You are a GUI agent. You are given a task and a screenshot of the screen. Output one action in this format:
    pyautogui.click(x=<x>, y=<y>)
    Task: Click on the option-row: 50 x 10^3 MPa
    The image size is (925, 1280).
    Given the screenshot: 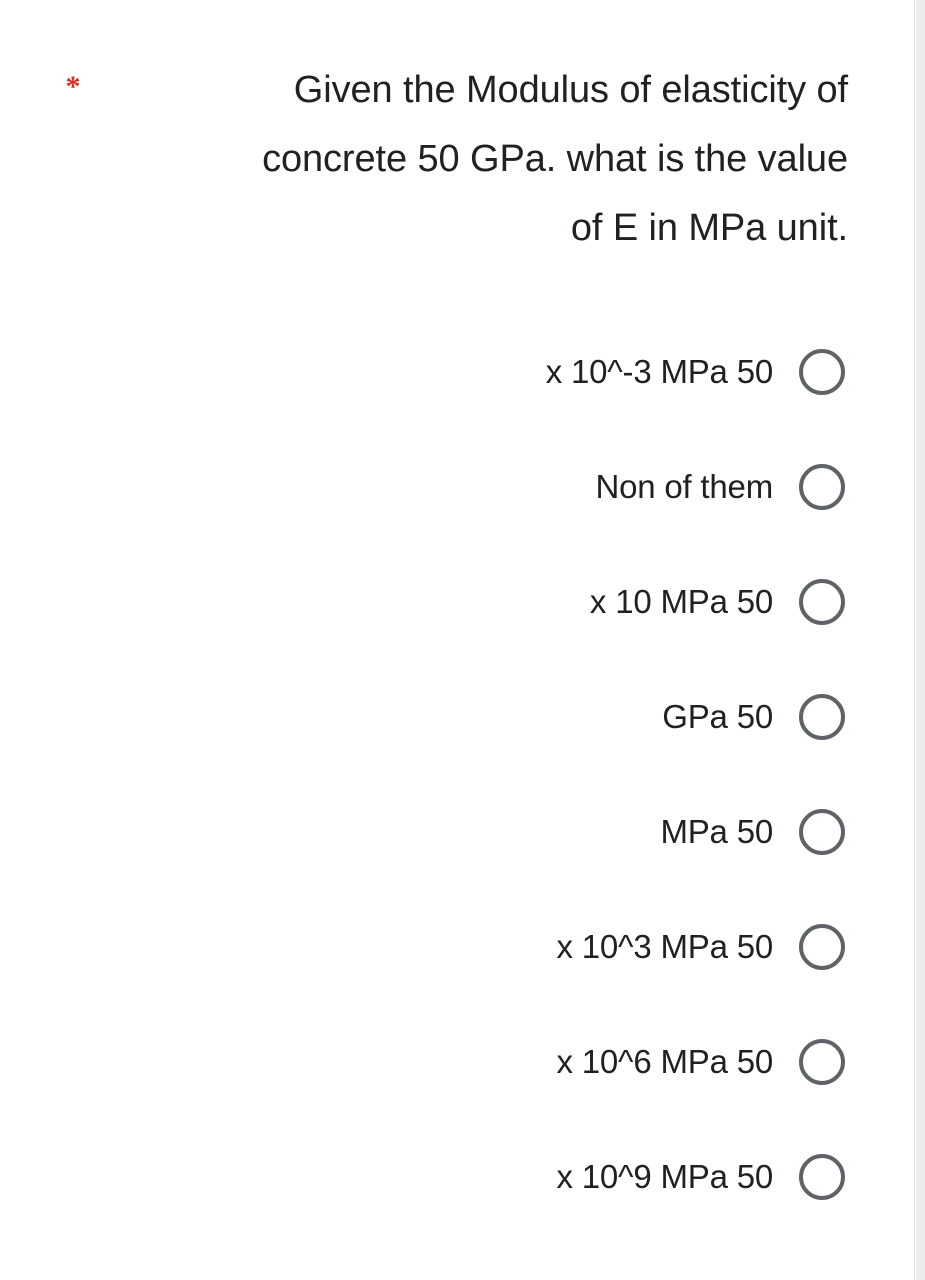 What is the action you would take?
    pyautogui.click(x=457, y=981)
    